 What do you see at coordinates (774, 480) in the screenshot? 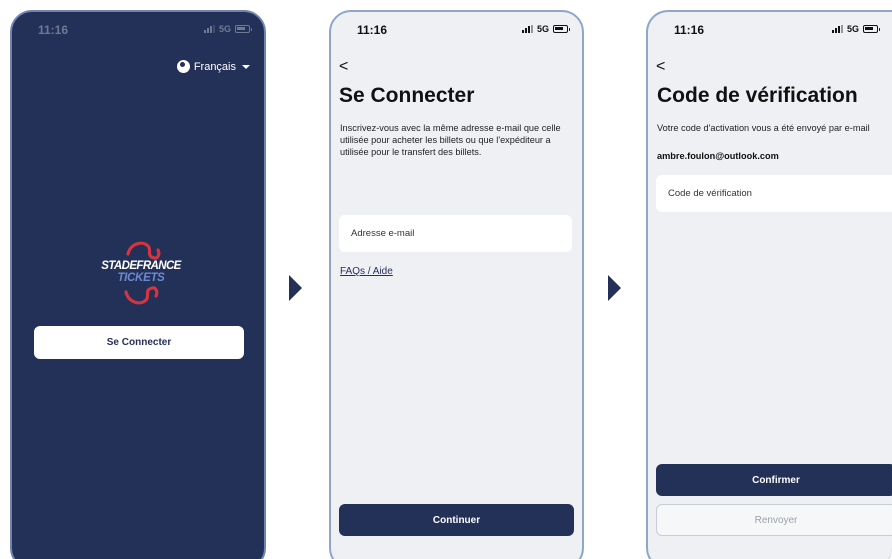
I see `confirm-button: Confirmer` at bounding box center [774, 480].